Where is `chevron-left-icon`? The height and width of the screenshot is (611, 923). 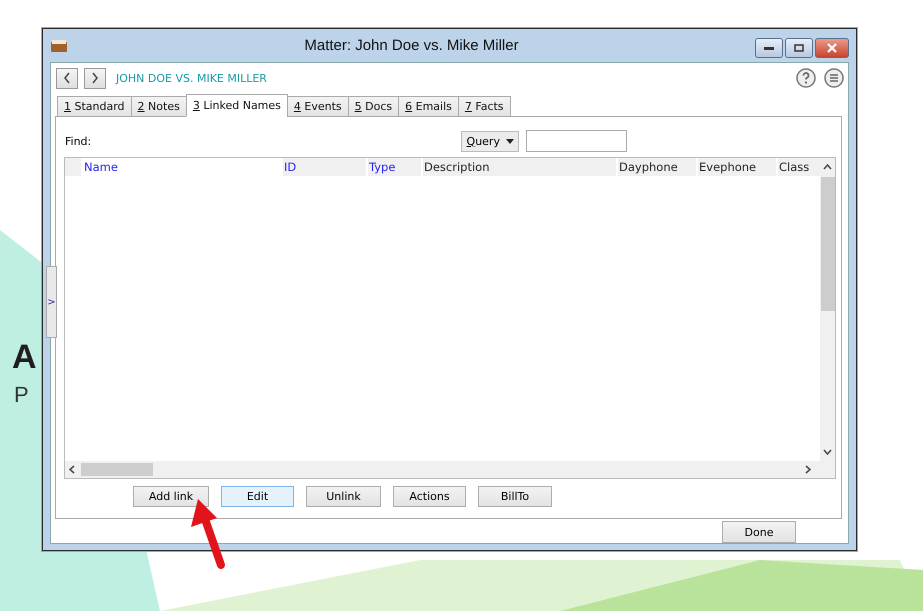
chevron-left-icon is located at coordinates (67, 78).